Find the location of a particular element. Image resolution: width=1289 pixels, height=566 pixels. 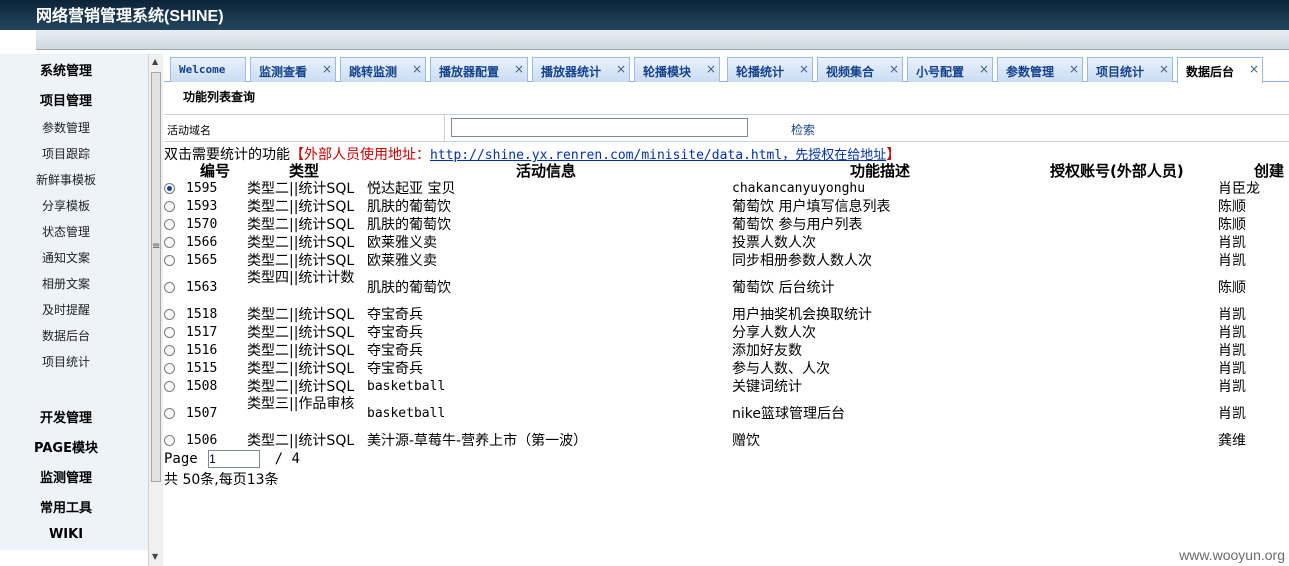

tab-monitor-view: 监测查看 × is located at coordinates (293, 69).